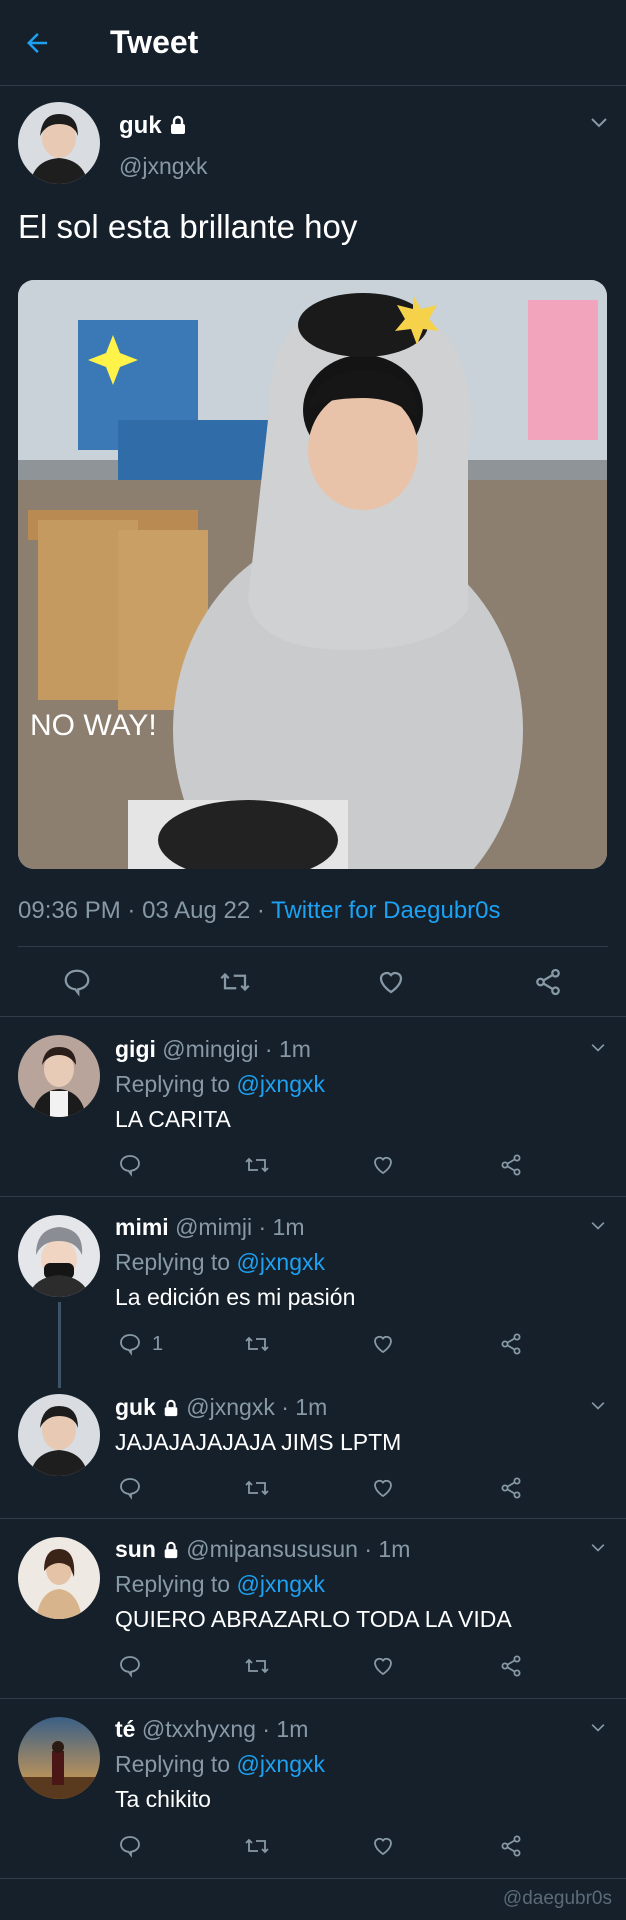  Describe the element at coordinates (230, 1407) in the screenshot. I see `reply-author-handle: @jxngxk` at that location.